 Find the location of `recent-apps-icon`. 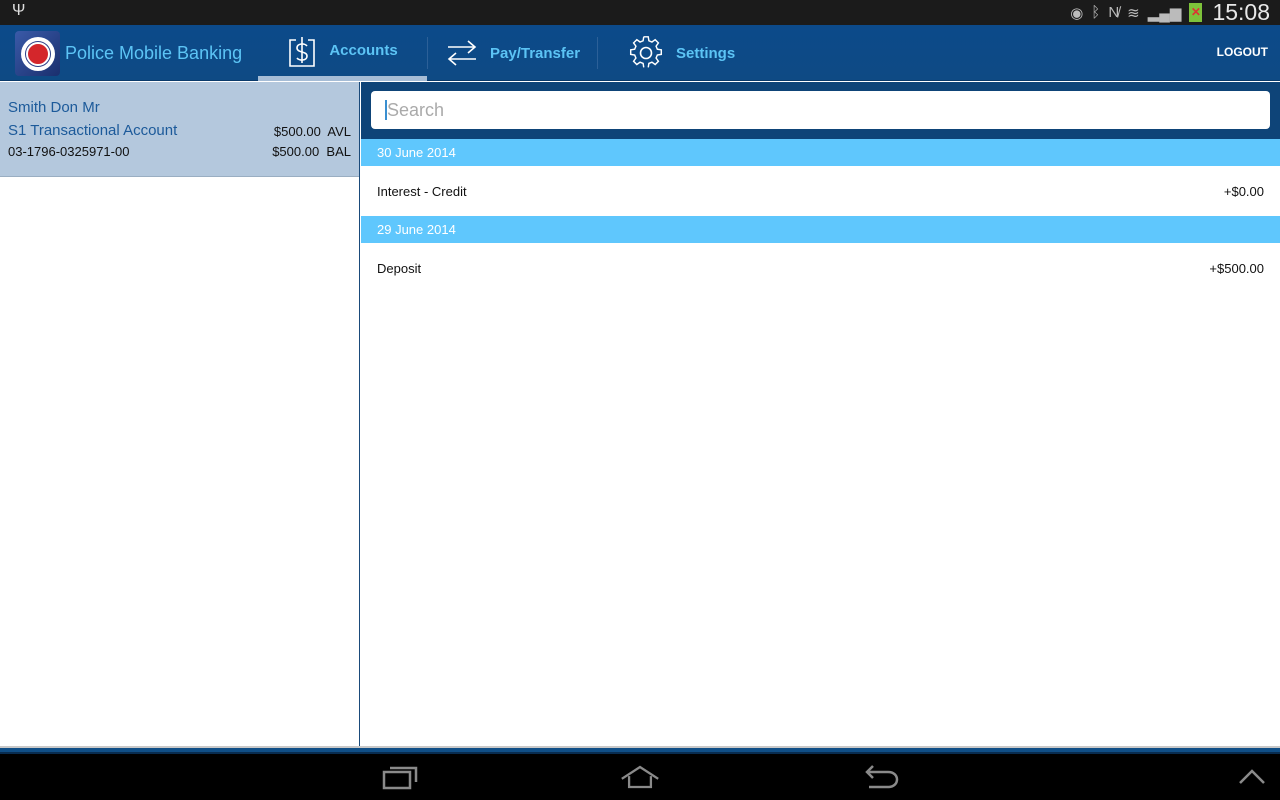

recent-apps-icon is located at coordinates (400, 778).